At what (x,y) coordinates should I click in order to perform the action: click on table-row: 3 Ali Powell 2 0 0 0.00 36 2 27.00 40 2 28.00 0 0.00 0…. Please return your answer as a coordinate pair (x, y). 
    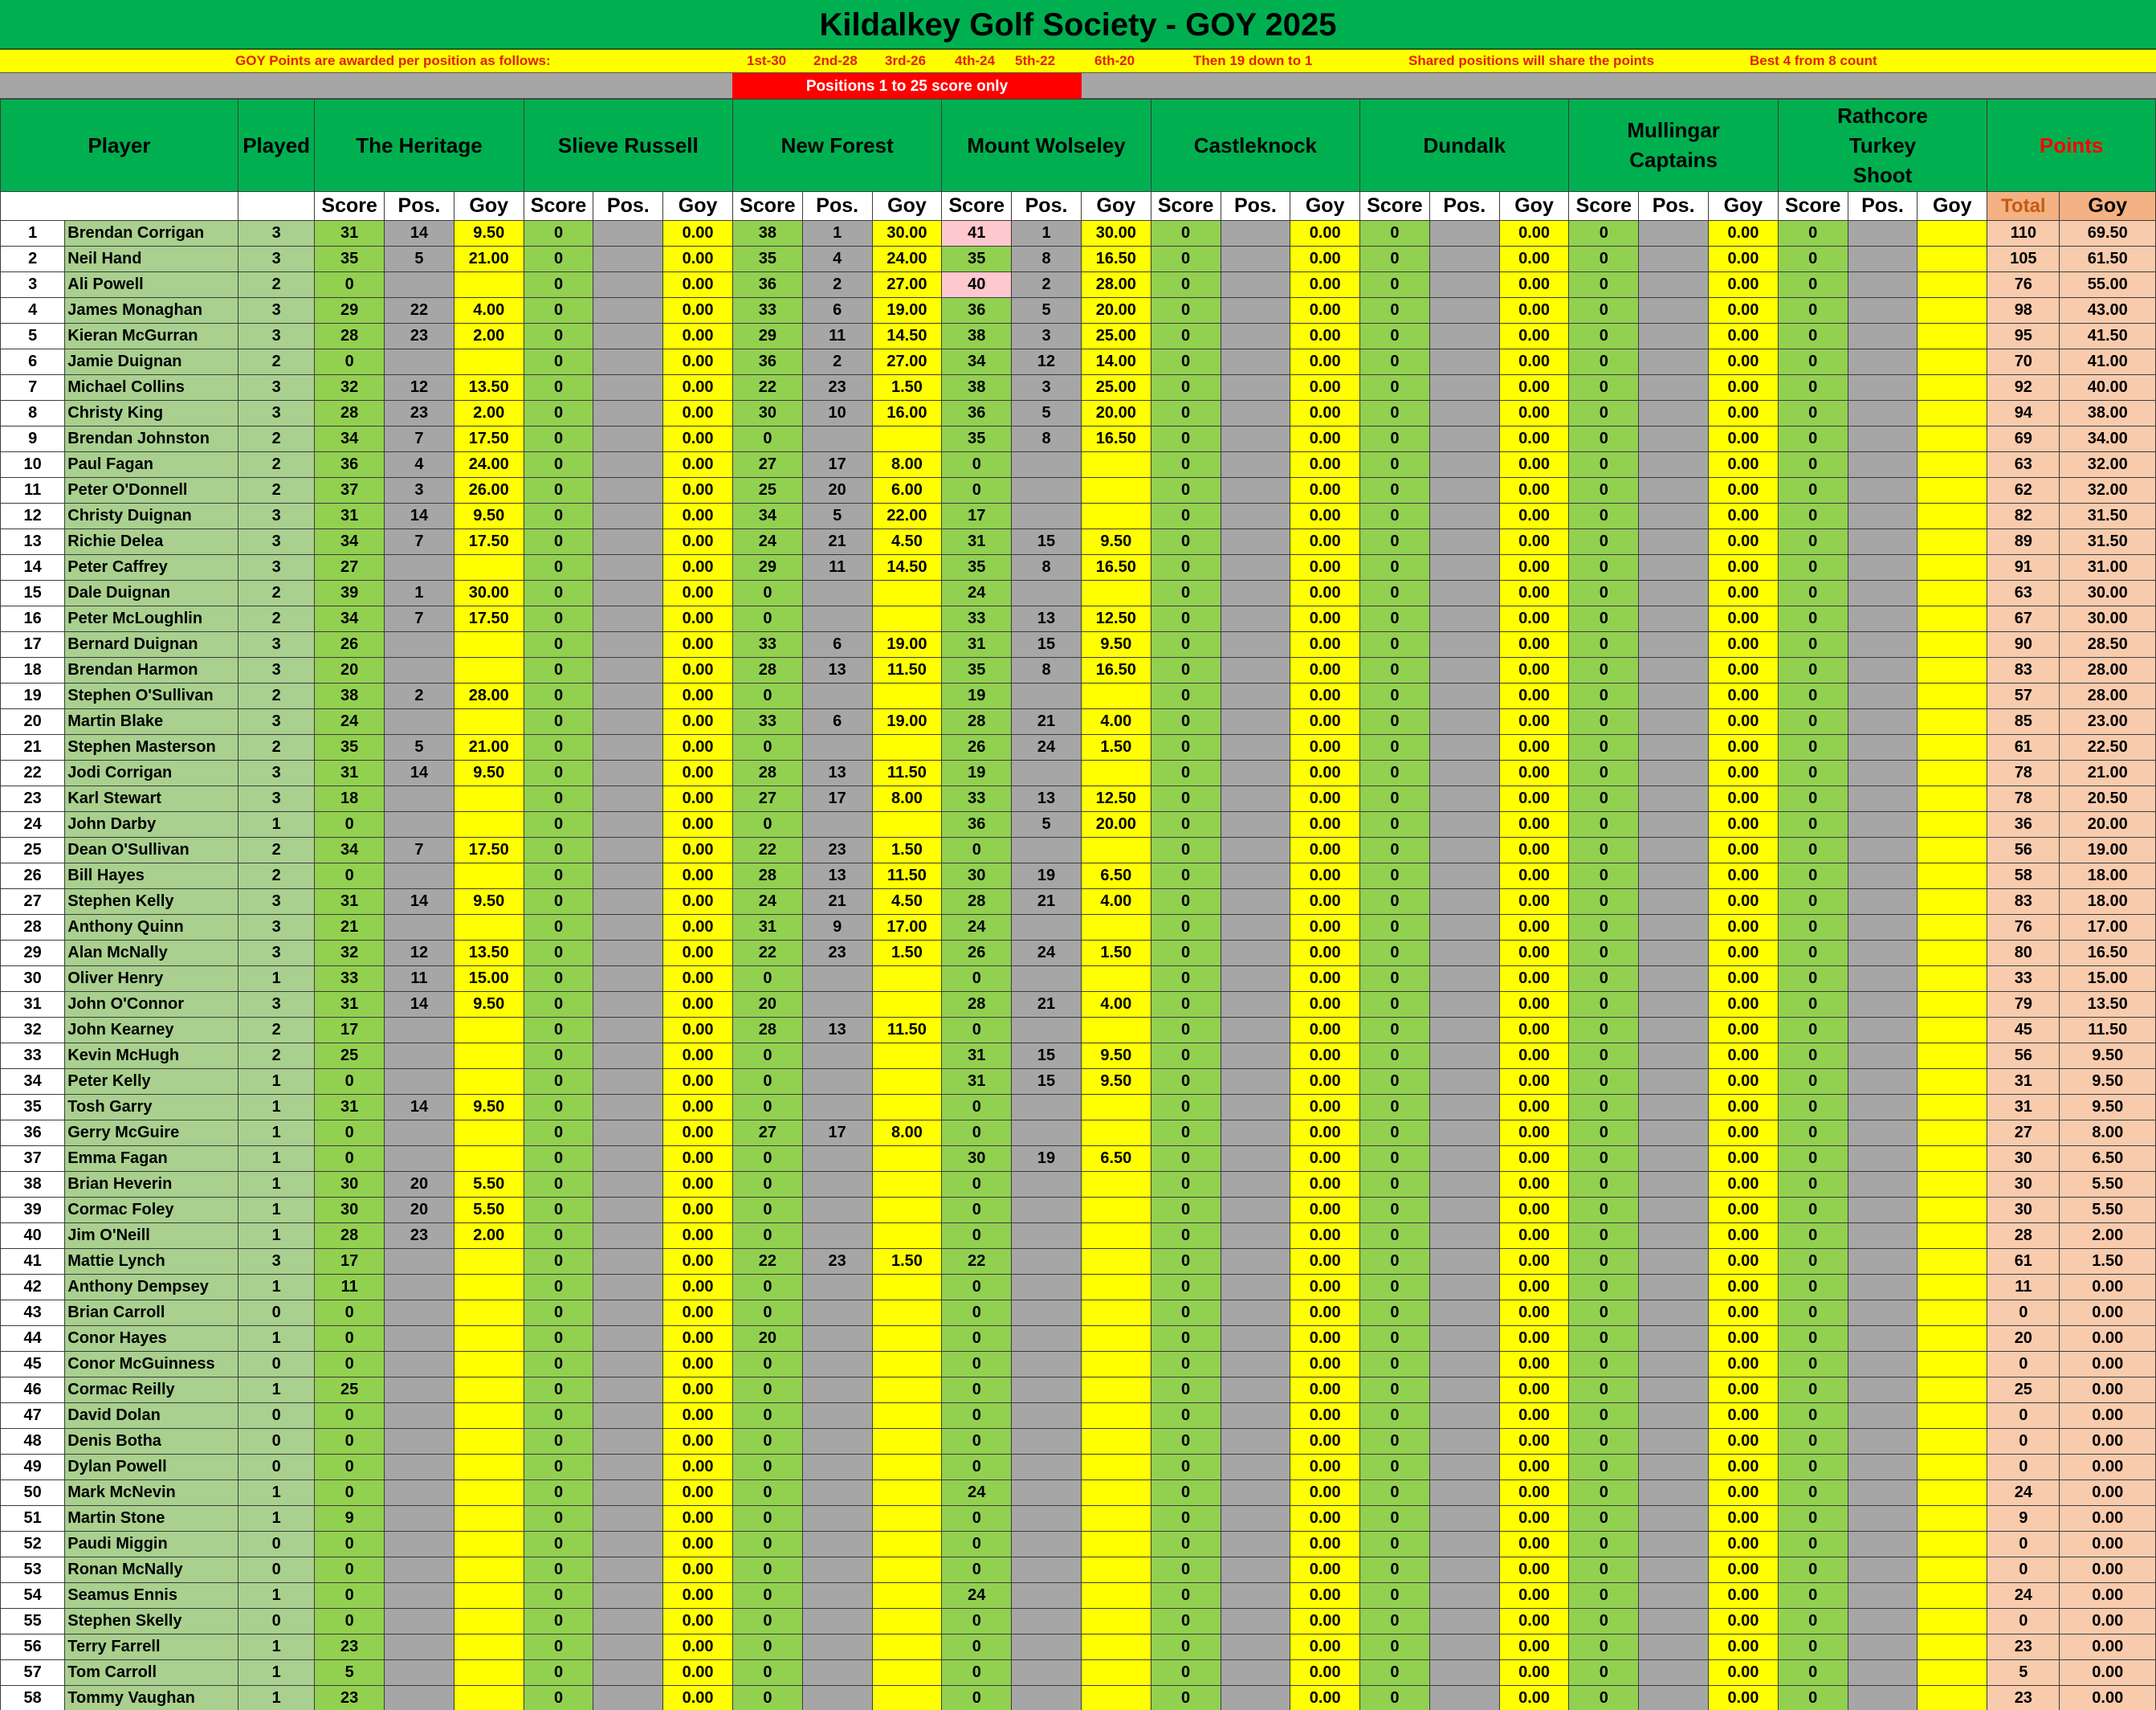
    Looking at the image, I should click on (1078, 284).